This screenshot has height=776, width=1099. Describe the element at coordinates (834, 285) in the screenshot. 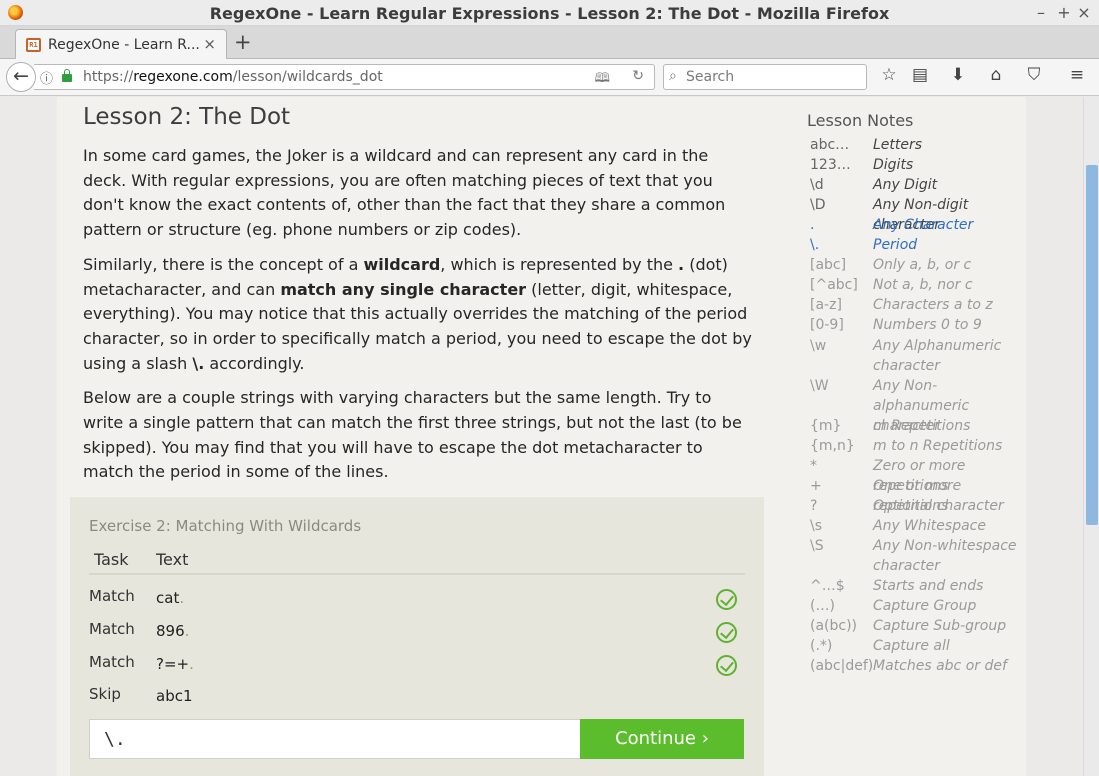

I see `note-symbol: [^abc]` at that location.